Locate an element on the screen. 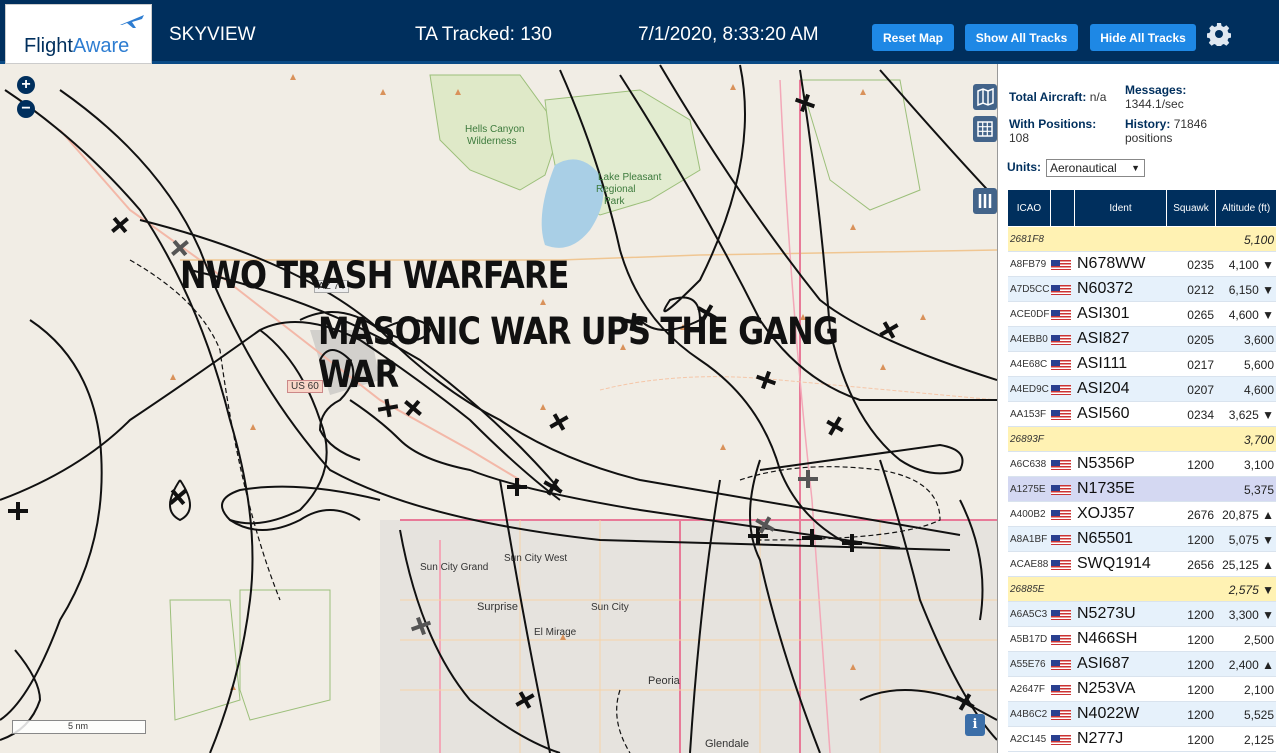 Image resolution: width=1279 pixels, height=753 pixels. messages-value: 1344.1/sec is located at coordinates (1154, 104).